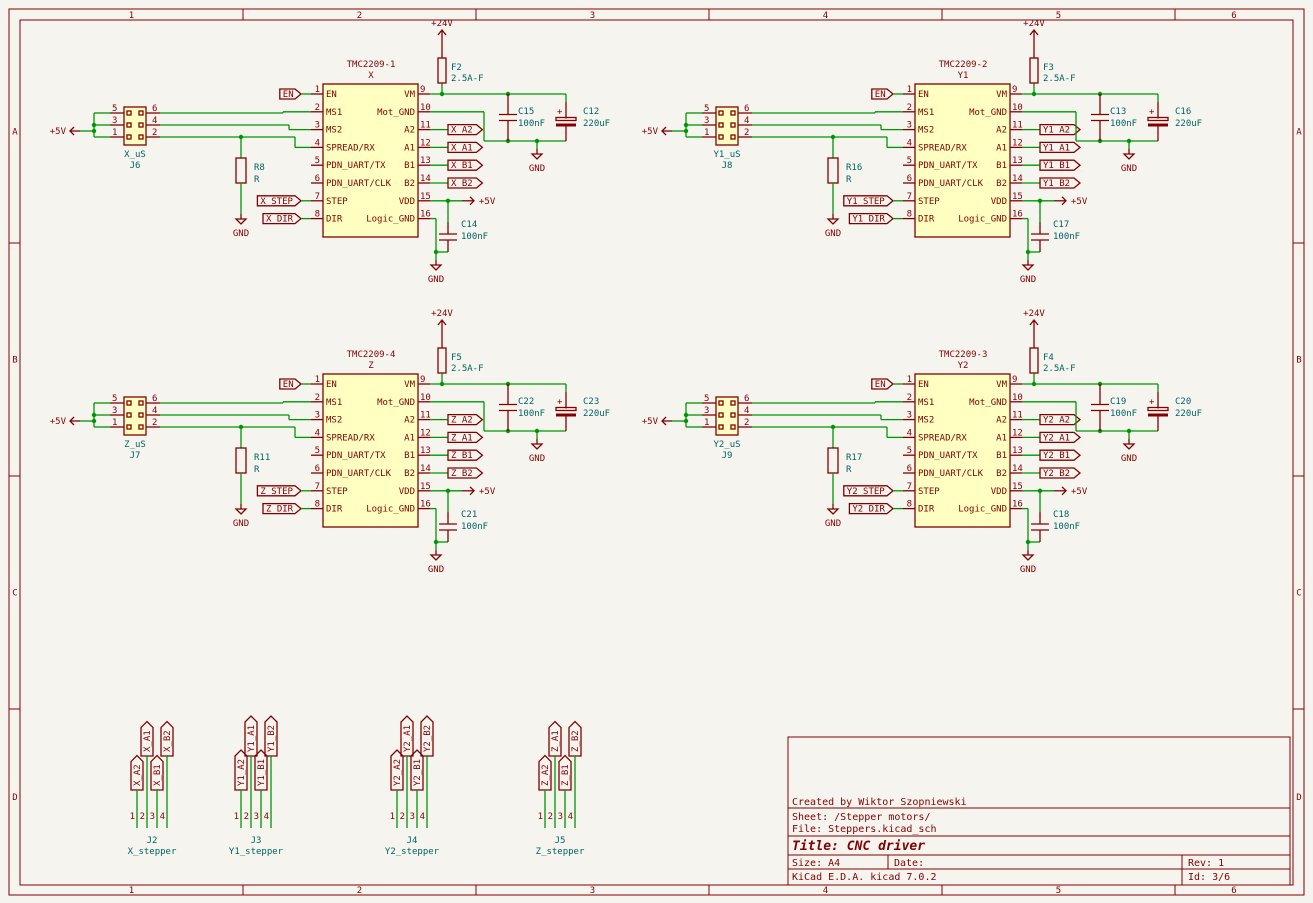  I want to click on global-label-text: Y1_A1, so click(252, 738).